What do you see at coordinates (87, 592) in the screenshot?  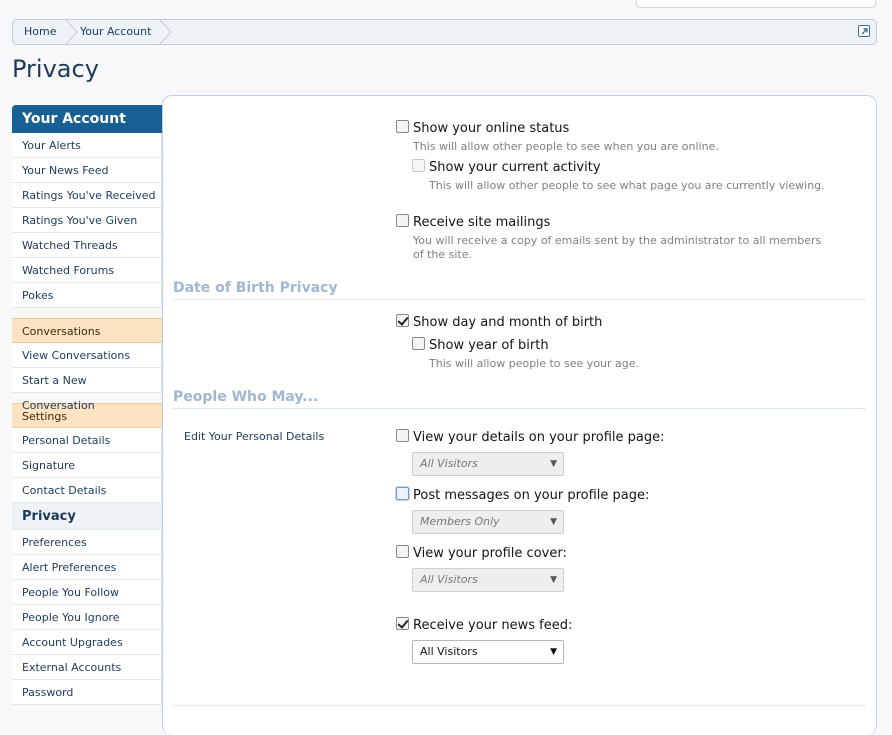 I see `sidebar-item-people-you-follow: People You Follow` at bounding box center [87, 592].